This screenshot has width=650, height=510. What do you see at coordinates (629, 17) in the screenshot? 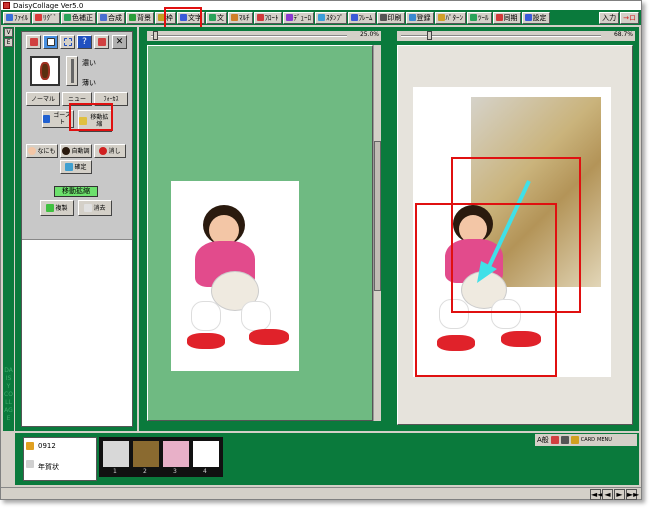
I see `next-arrow-button: →ロ` at bounding box center [629, 17].